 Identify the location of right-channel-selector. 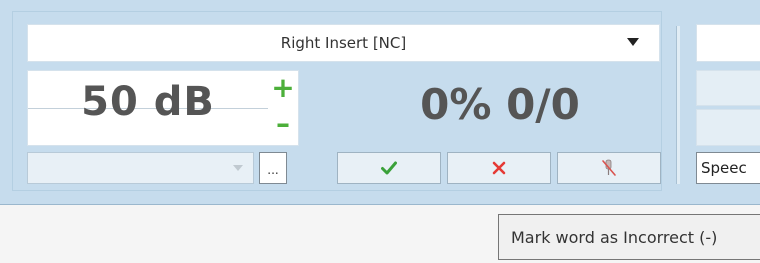
(728, 43).